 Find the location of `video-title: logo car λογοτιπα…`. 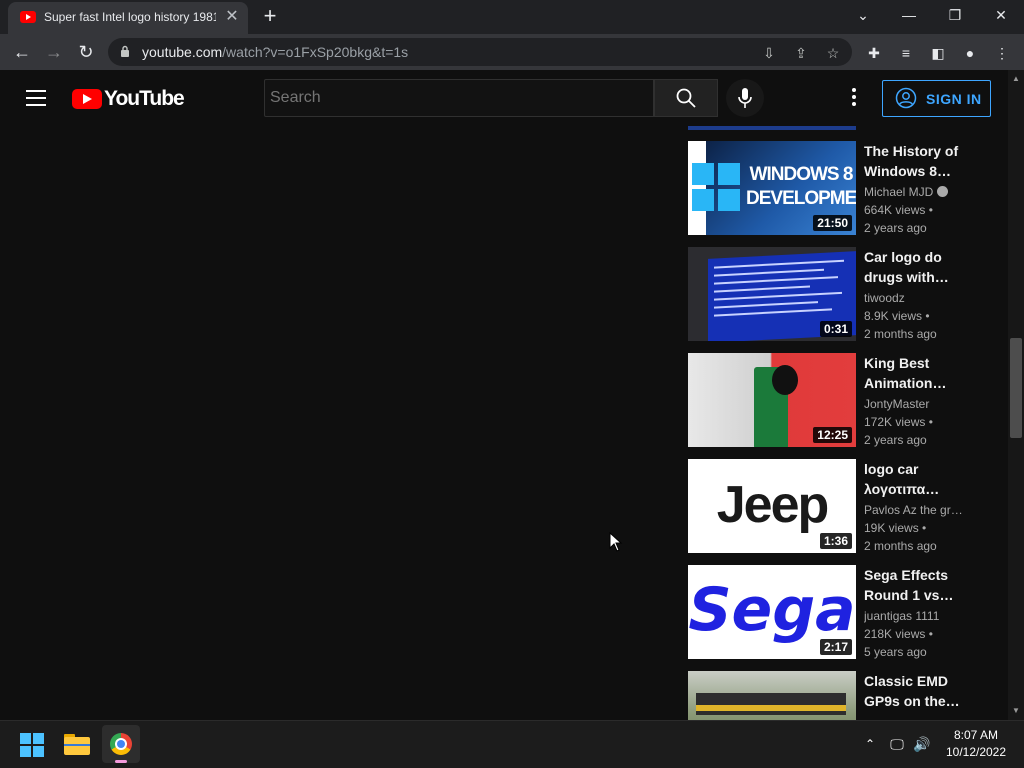

video-title: logo car λογοτιπα… is located at coordinates (920, 479).